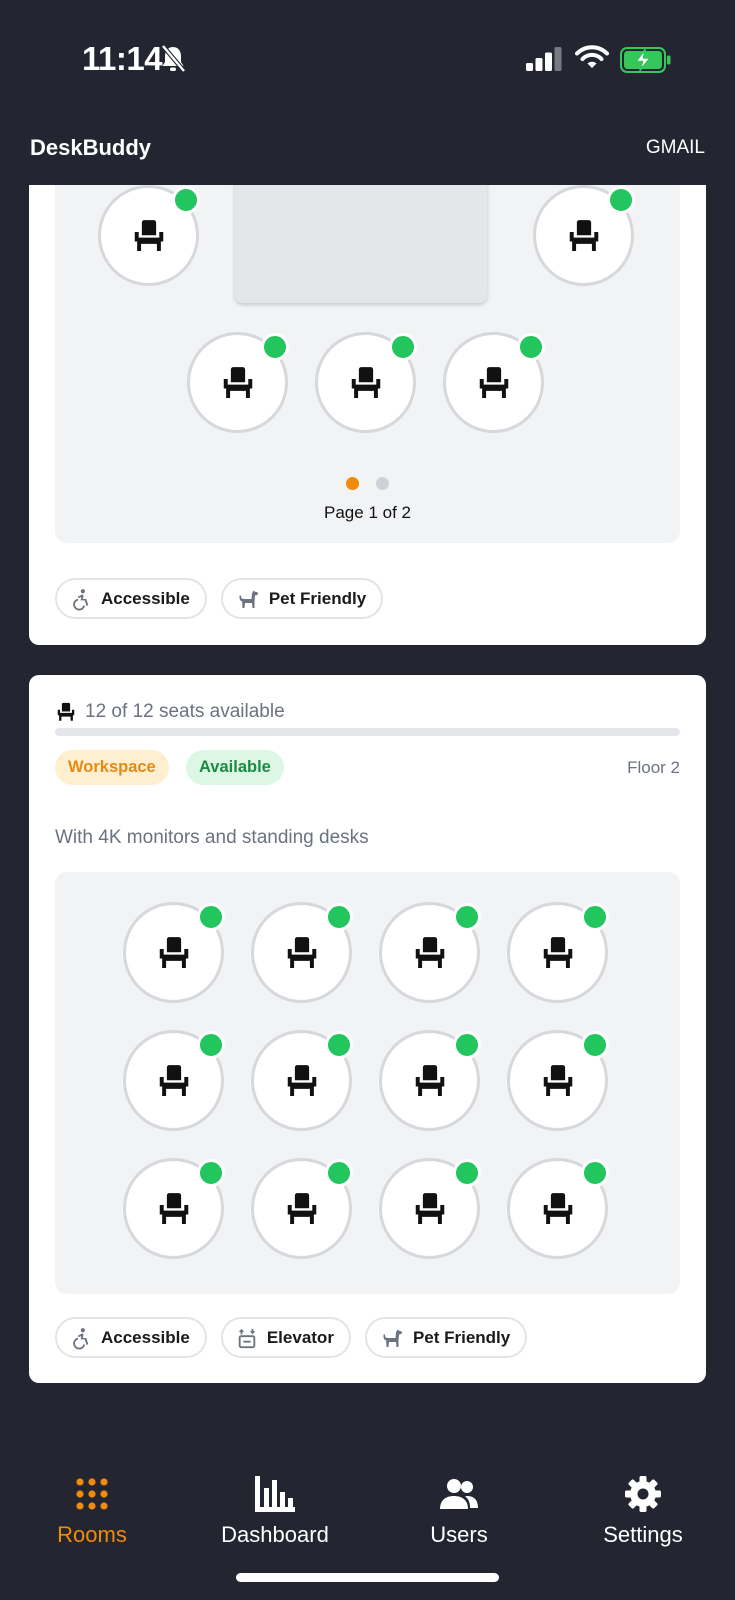 The height and width of the screenshot is (1600, 735). What do you see at coordinates (92, 1534) in the screenshot?
I see `tab-label: Rooms` at bounding box center [92, 1534].